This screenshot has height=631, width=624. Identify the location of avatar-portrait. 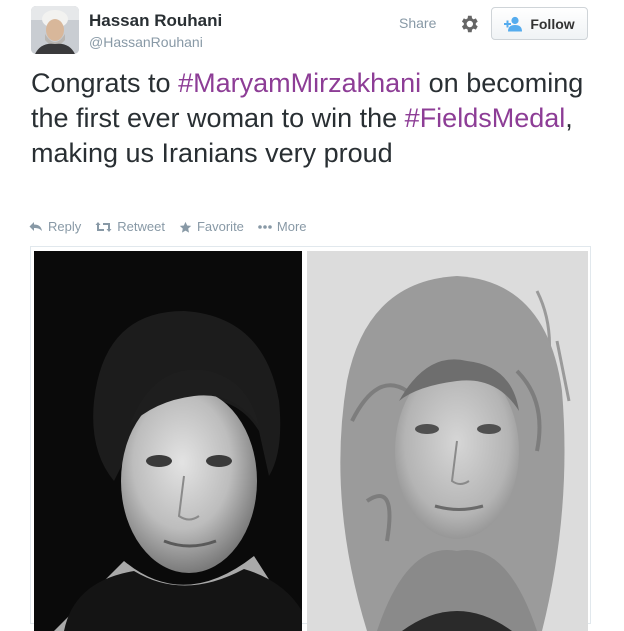
(55, 30).